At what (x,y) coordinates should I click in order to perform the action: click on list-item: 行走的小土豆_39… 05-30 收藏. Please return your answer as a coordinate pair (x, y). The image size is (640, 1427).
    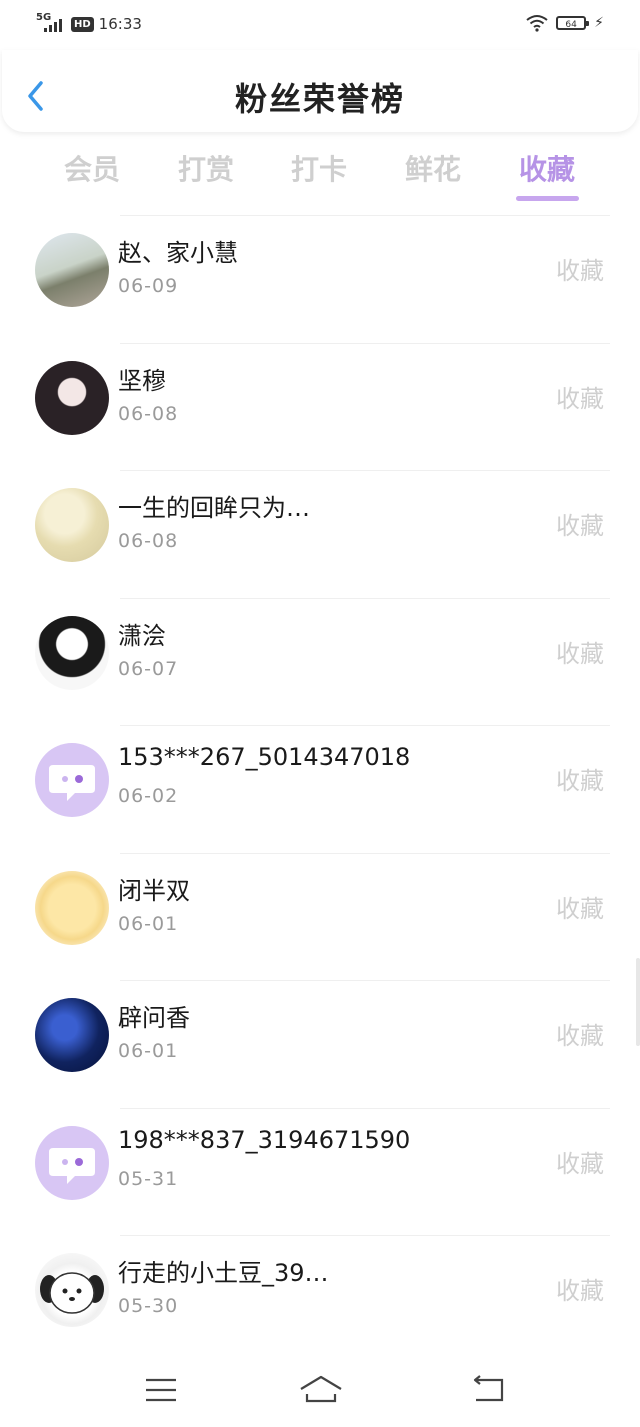
    Looking at the image, I should click on (320, 1299).